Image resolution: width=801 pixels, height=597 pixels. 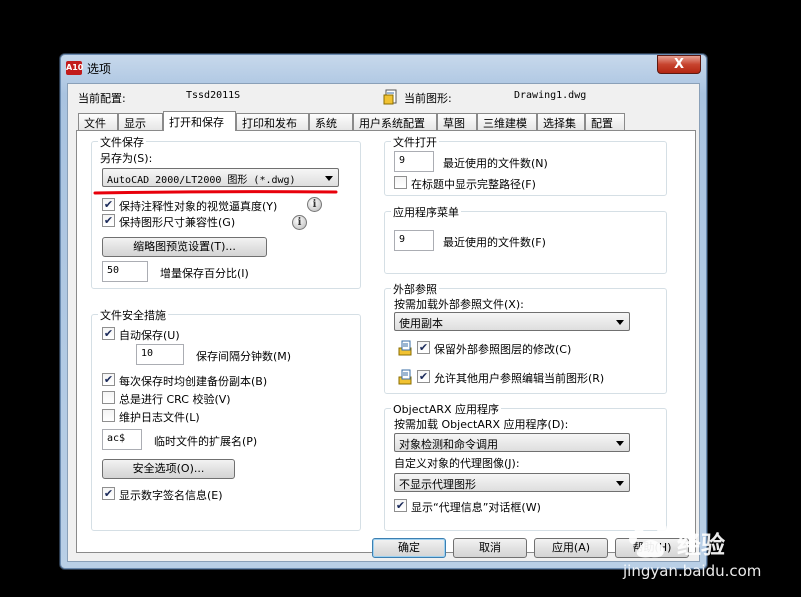 I want to click on save-as-select: AutoCAD 2000/LT2000 图形 (*.dwg), so click(x=220, y=177).